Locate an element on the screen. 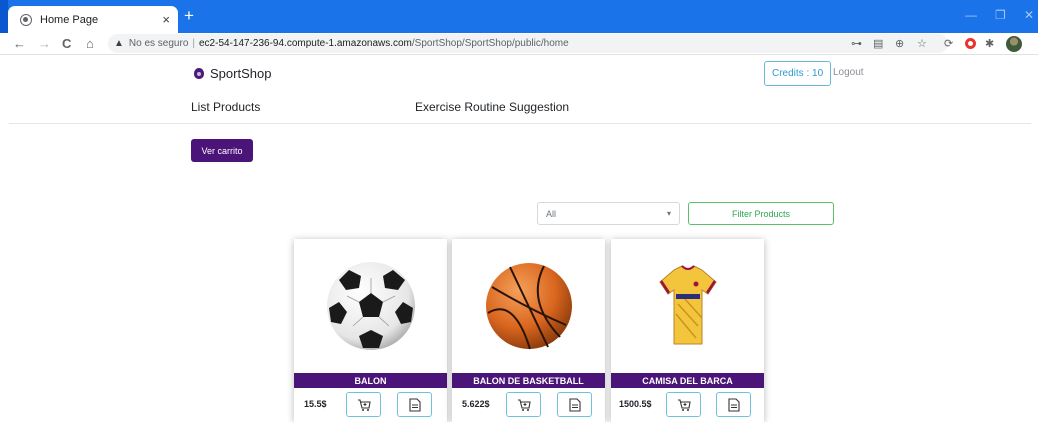  jersey-icon is located at coordinates (687, 305).